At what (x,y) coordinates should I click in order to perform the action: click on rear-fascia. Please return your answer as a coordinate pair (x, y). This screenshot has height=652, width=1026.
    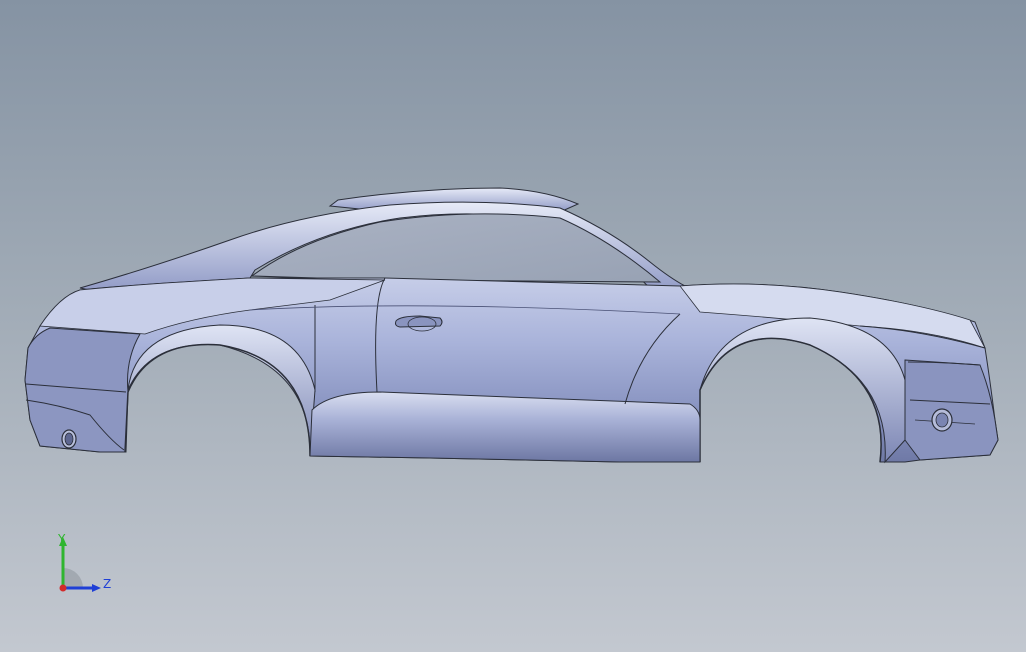
    Looking at the image, I should click on (82, 390).